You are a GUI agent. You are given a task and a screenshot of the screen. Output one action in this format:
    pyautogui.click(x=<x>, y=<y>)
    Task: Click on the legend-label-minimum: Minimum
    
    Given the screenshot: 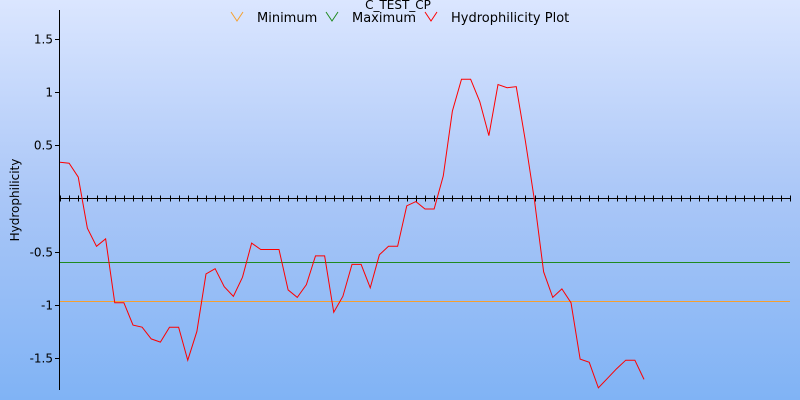 What is the action you would take?
    pyautogui.click(x=287, y=18)
    